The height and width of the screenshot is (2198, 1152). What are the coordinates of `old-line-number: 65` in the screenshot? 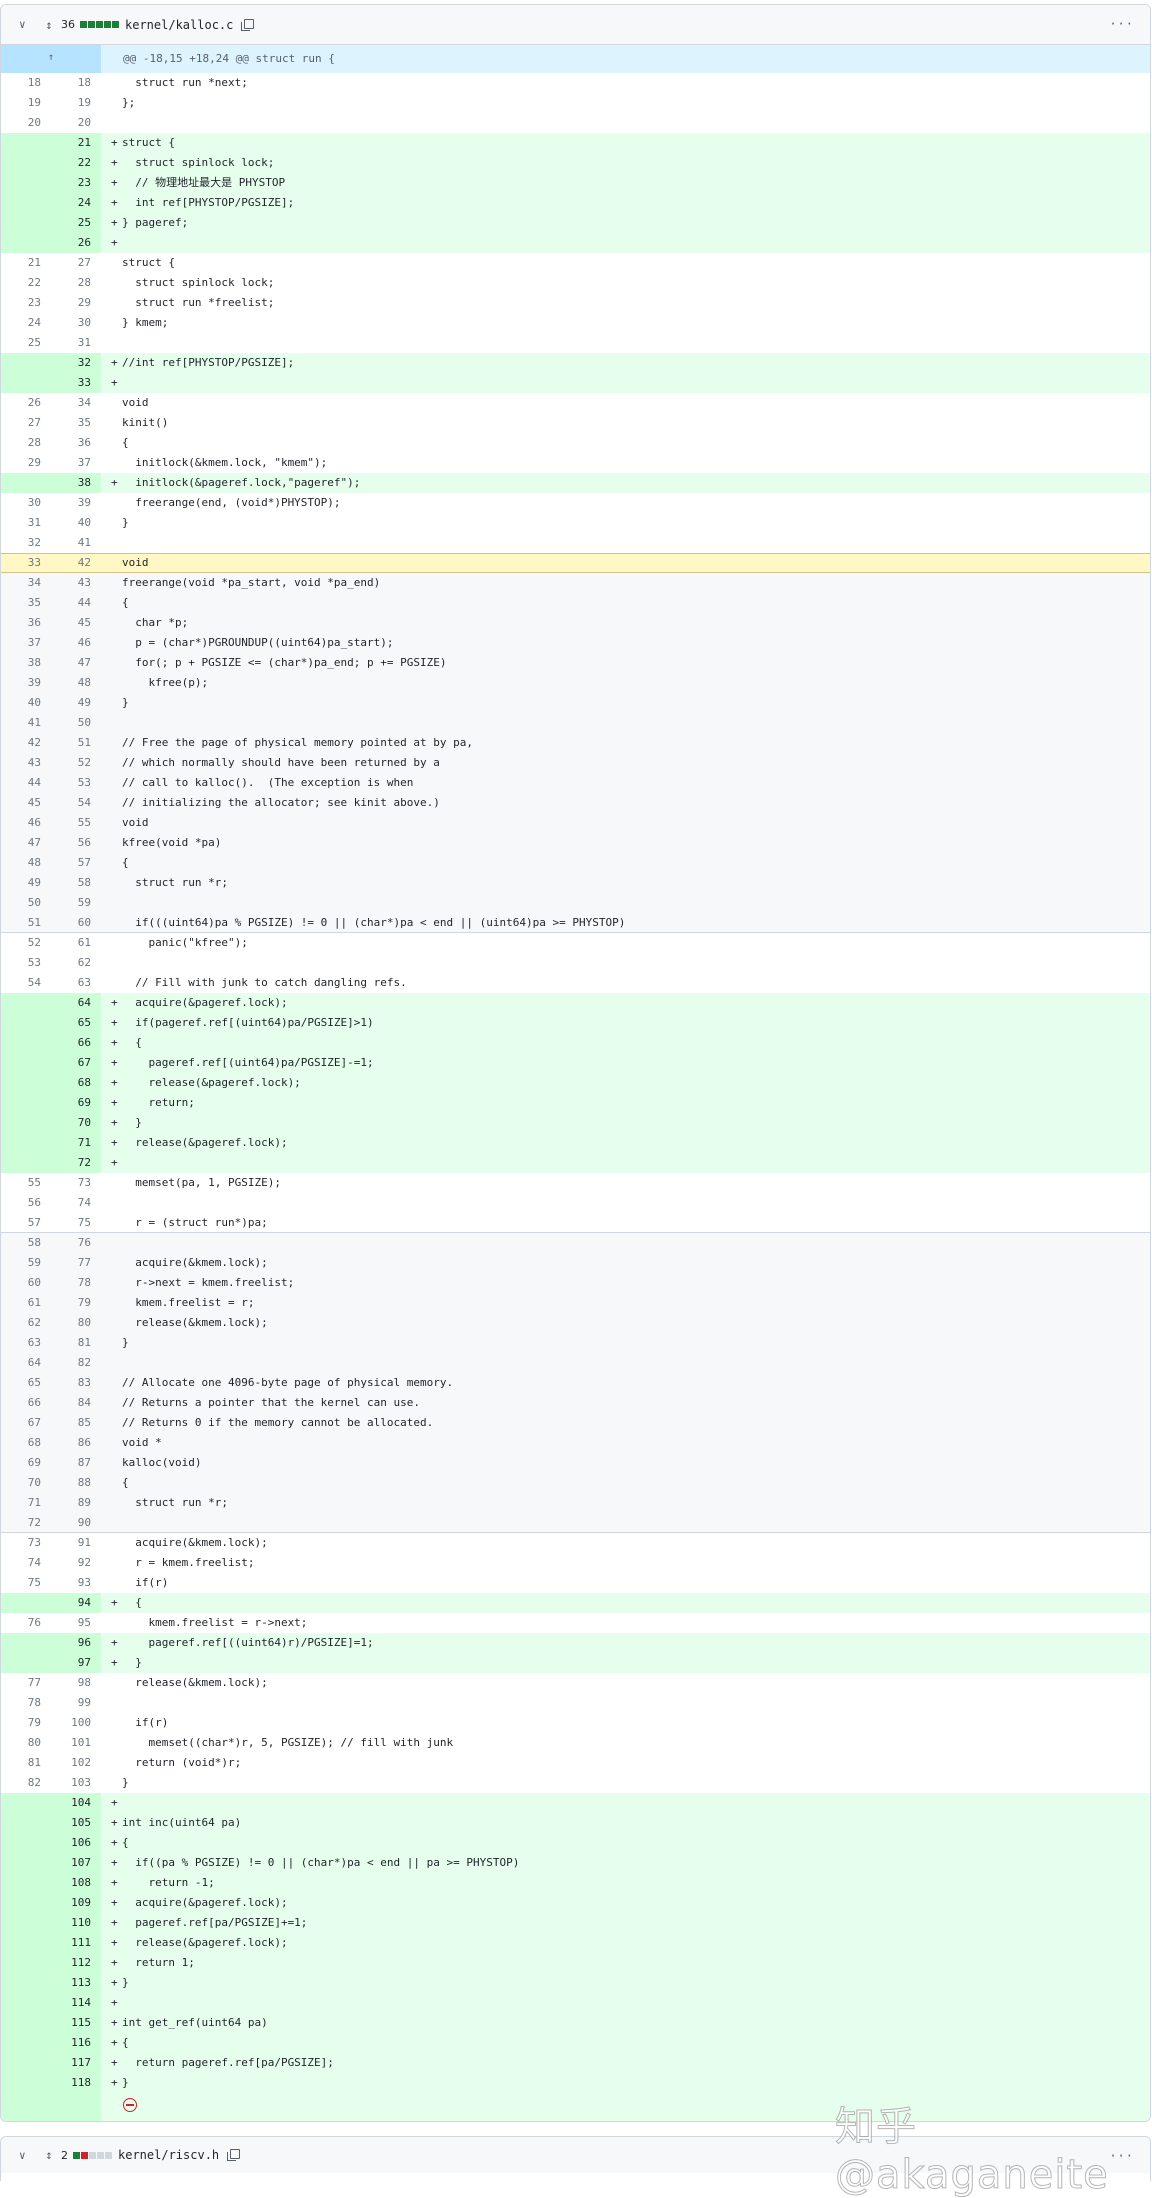 It's located at (21, 1383).